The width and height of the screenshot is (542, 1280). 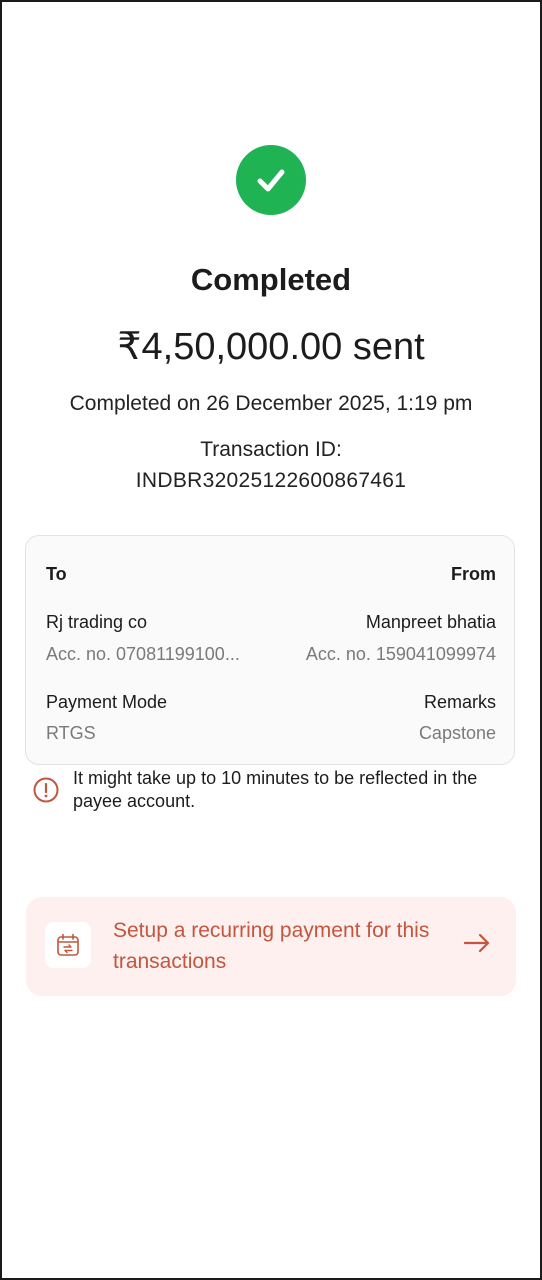 What do you see at coordinates (107, 702) in the screenshot?
I see `payment-mode-label: Payment Mode` at bounding box center [107, 702].